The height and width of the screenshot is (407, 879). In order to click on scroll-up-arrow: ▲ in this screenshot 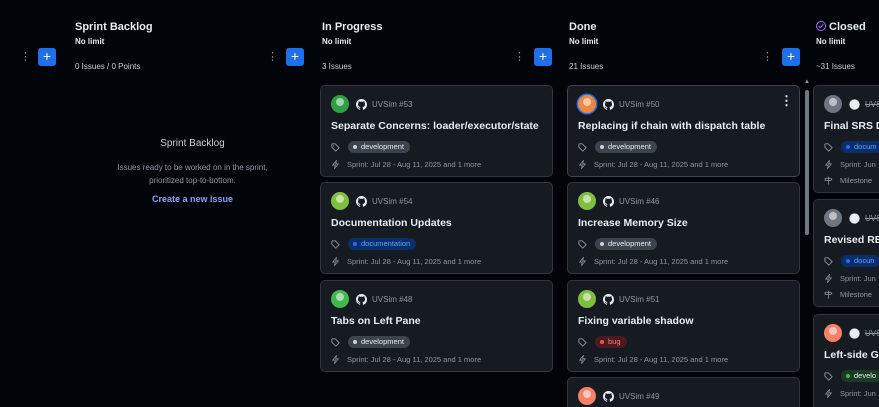, I will do `click(807, 82)`.